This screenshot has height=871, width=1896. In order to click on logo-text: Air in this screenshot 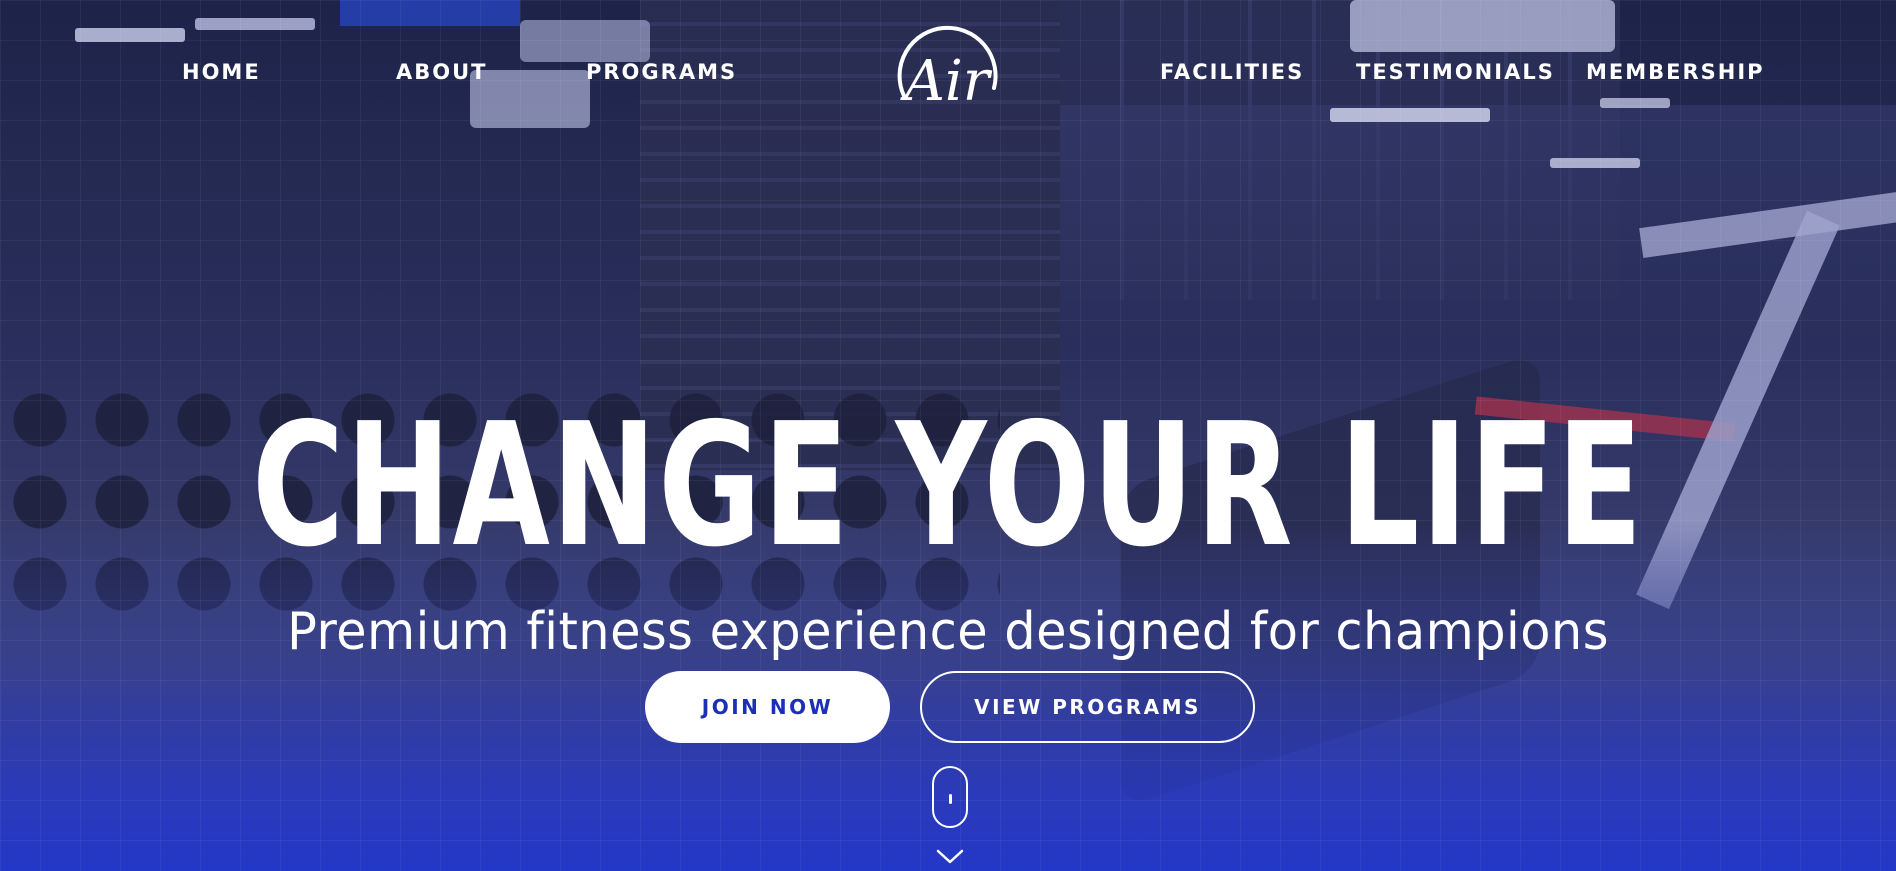, I will do `click(945, 81)`.